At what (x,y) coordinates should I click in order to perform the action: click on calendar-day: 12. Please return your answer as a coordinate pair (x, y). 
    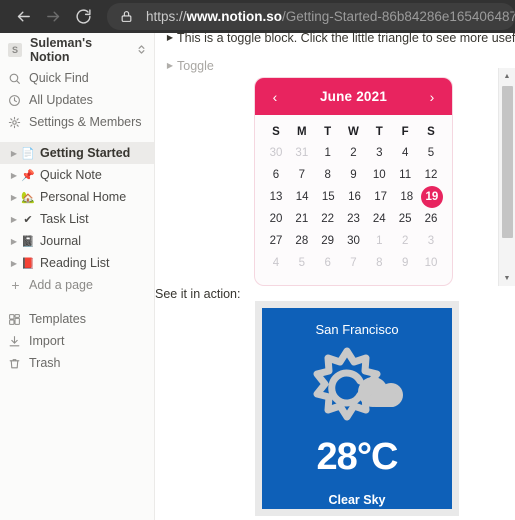
    Looking at the image, I should click on (431, 175).